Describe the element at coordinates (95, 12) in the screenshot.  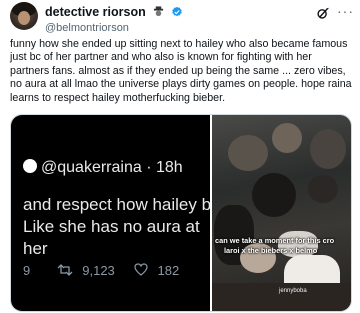
I see `author-display-name: detective riorson` at that location.